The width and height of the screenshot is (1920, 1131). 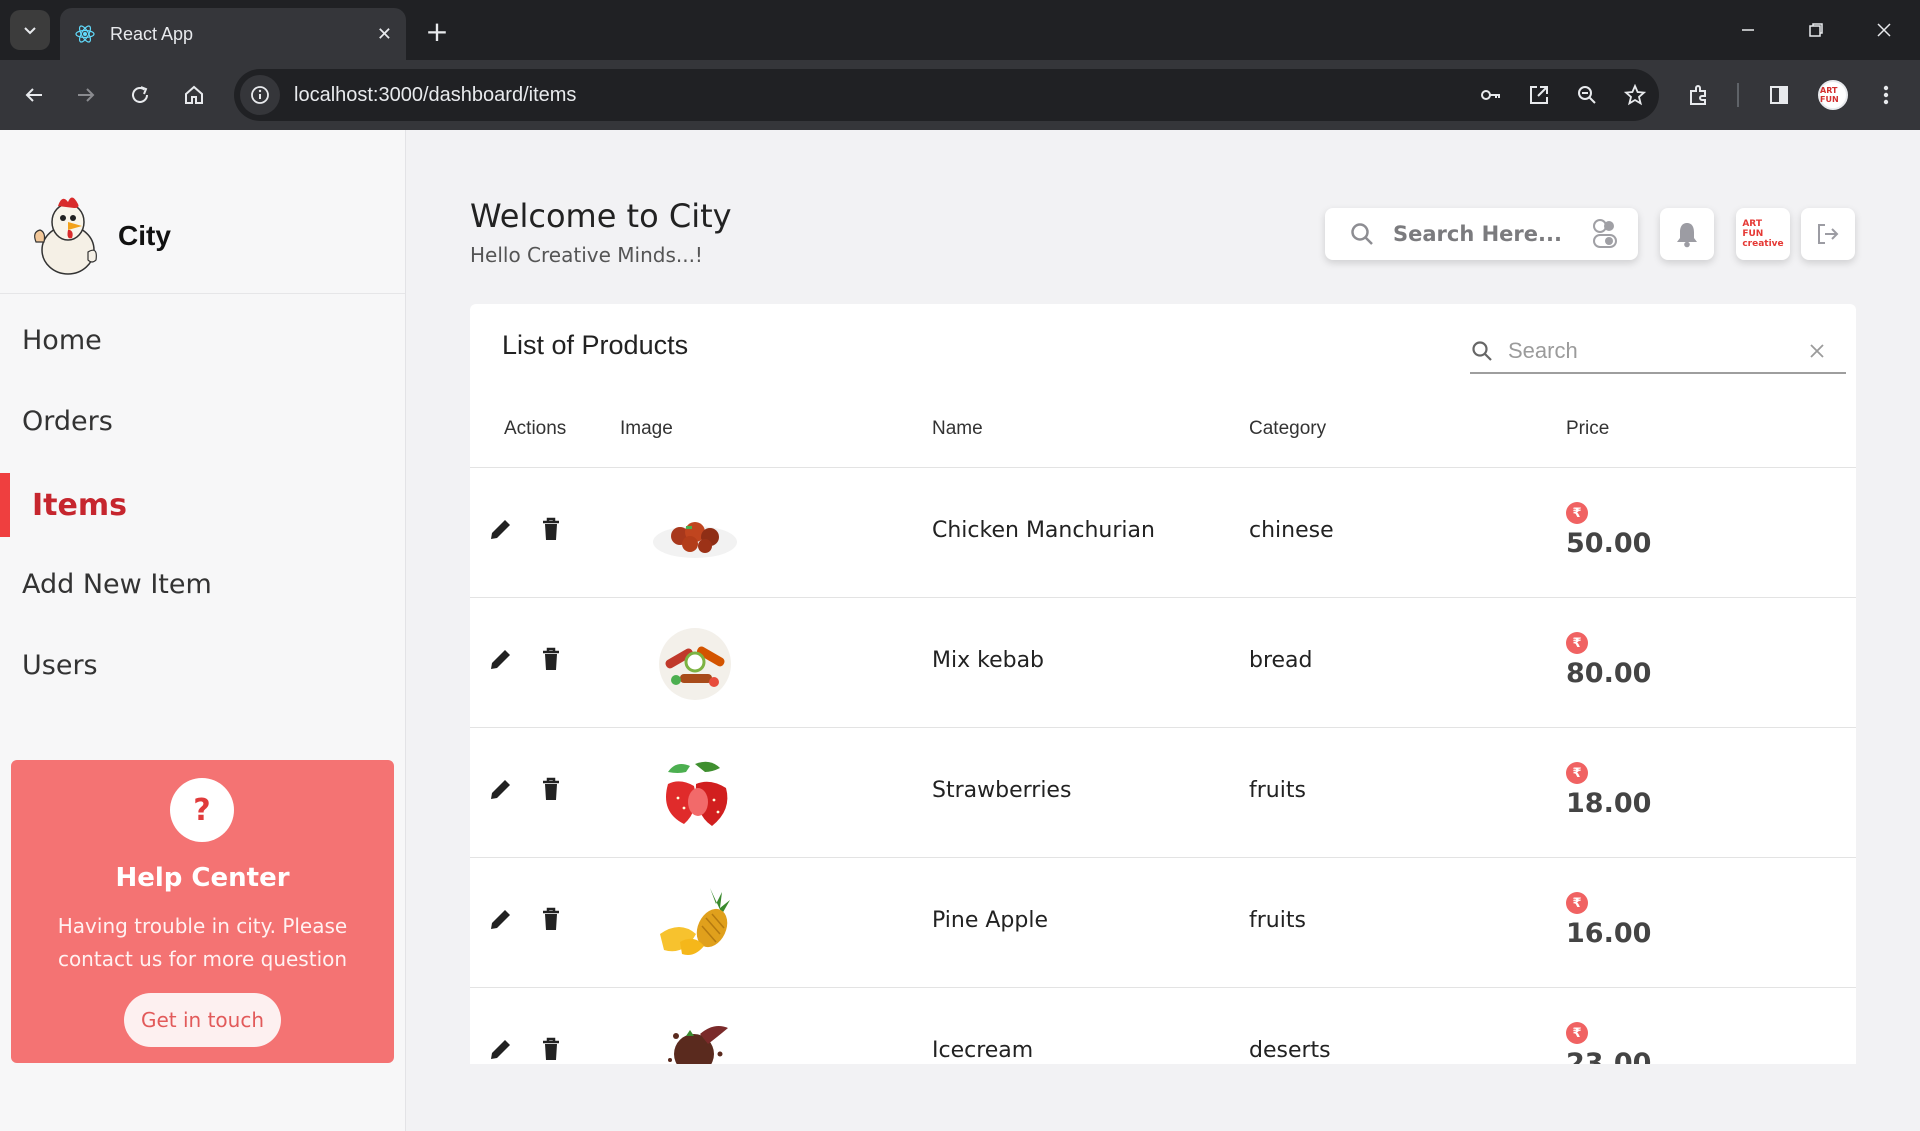 I want to click on logout-button, so click(x=1828, y=234).